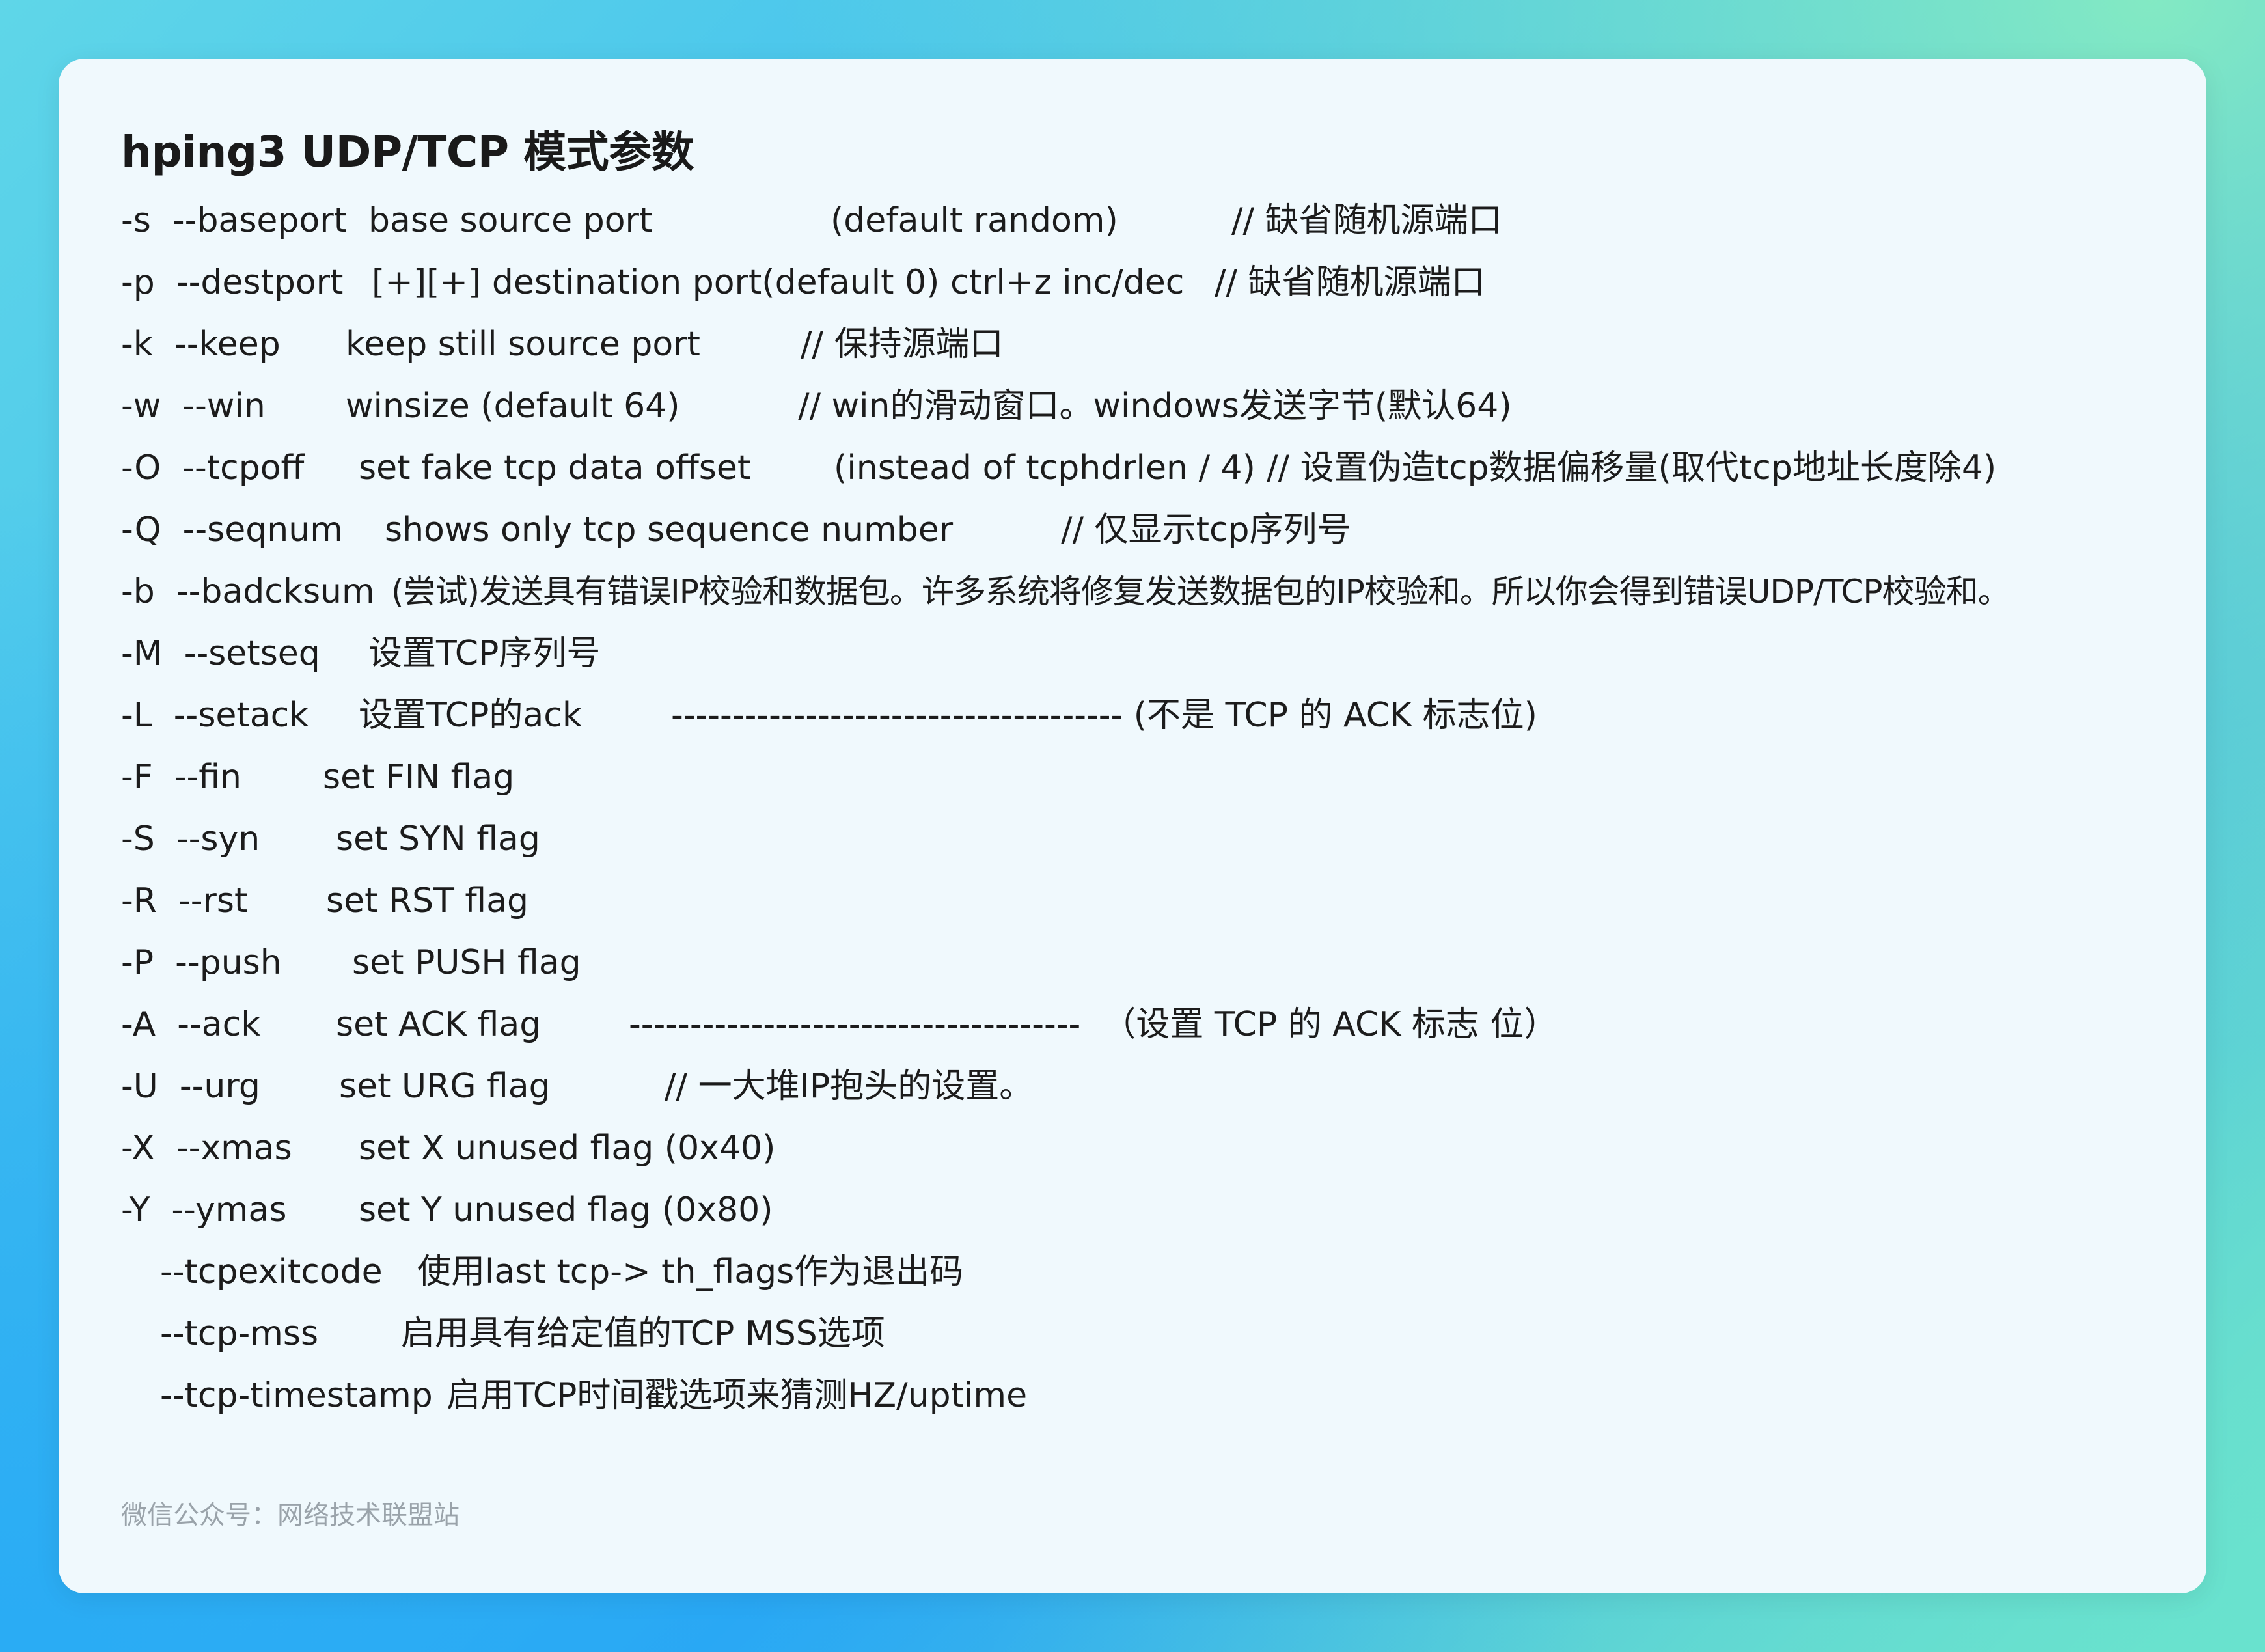 Image resolution: width=2265 pixels, height=1652 pixels. I want to click on option-flag: -p --destport, so click(232, 282).